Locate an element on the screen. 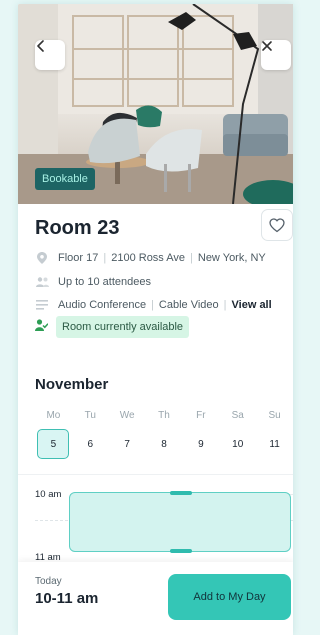 This screenshot has width=320, height=635. amenity-item: Audio Conference is located at coordinates (102, 305).